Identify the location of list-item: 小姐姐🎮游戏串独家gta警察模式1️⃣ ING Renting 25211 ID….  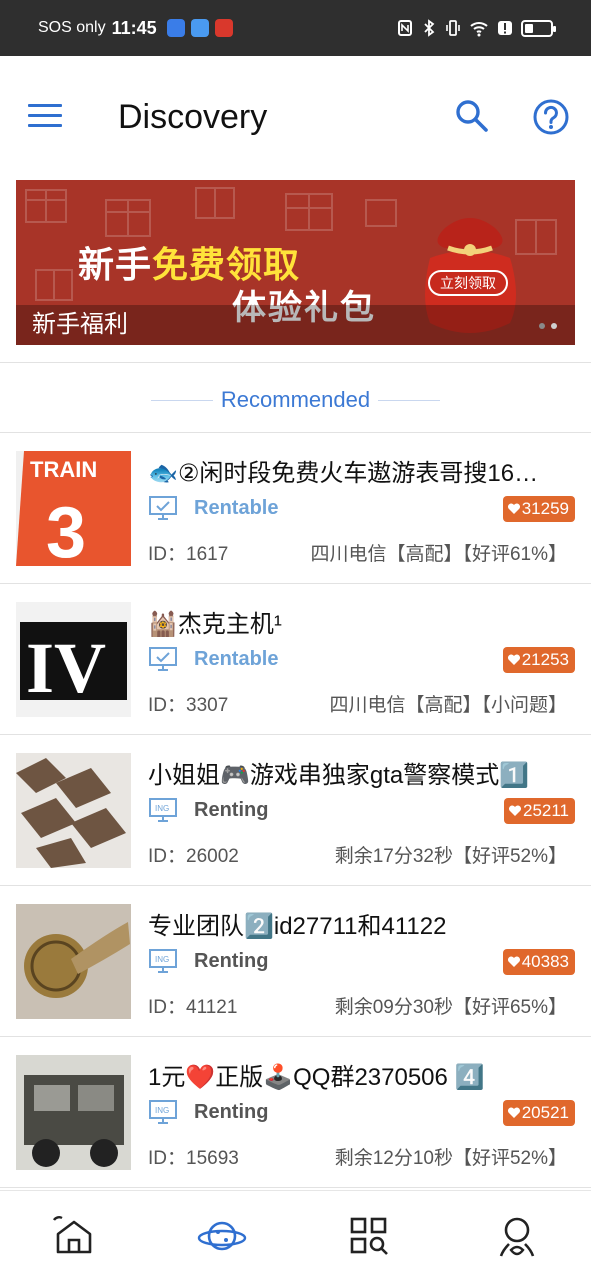
(295, 810).